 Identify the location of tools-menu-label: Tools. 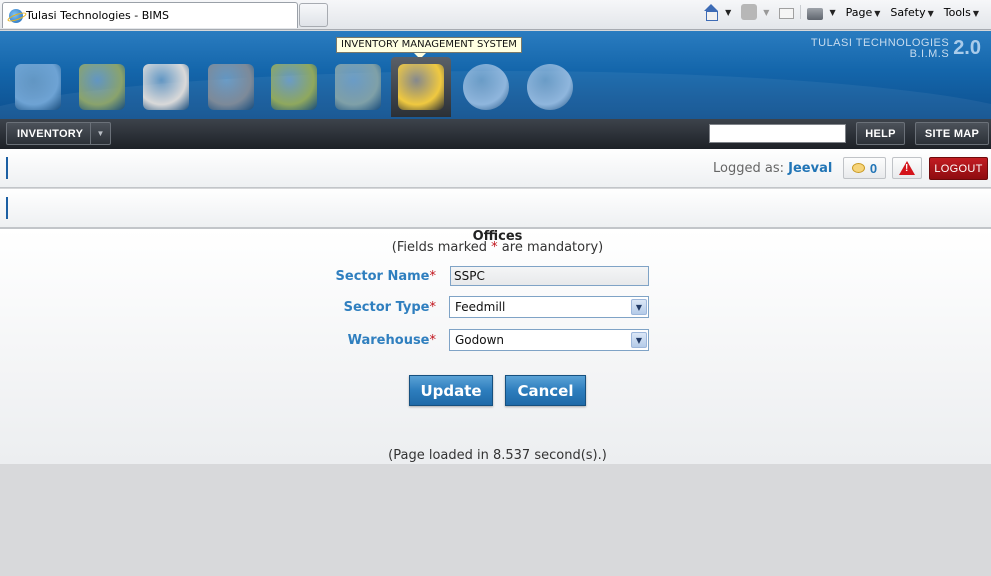
(957, 12).